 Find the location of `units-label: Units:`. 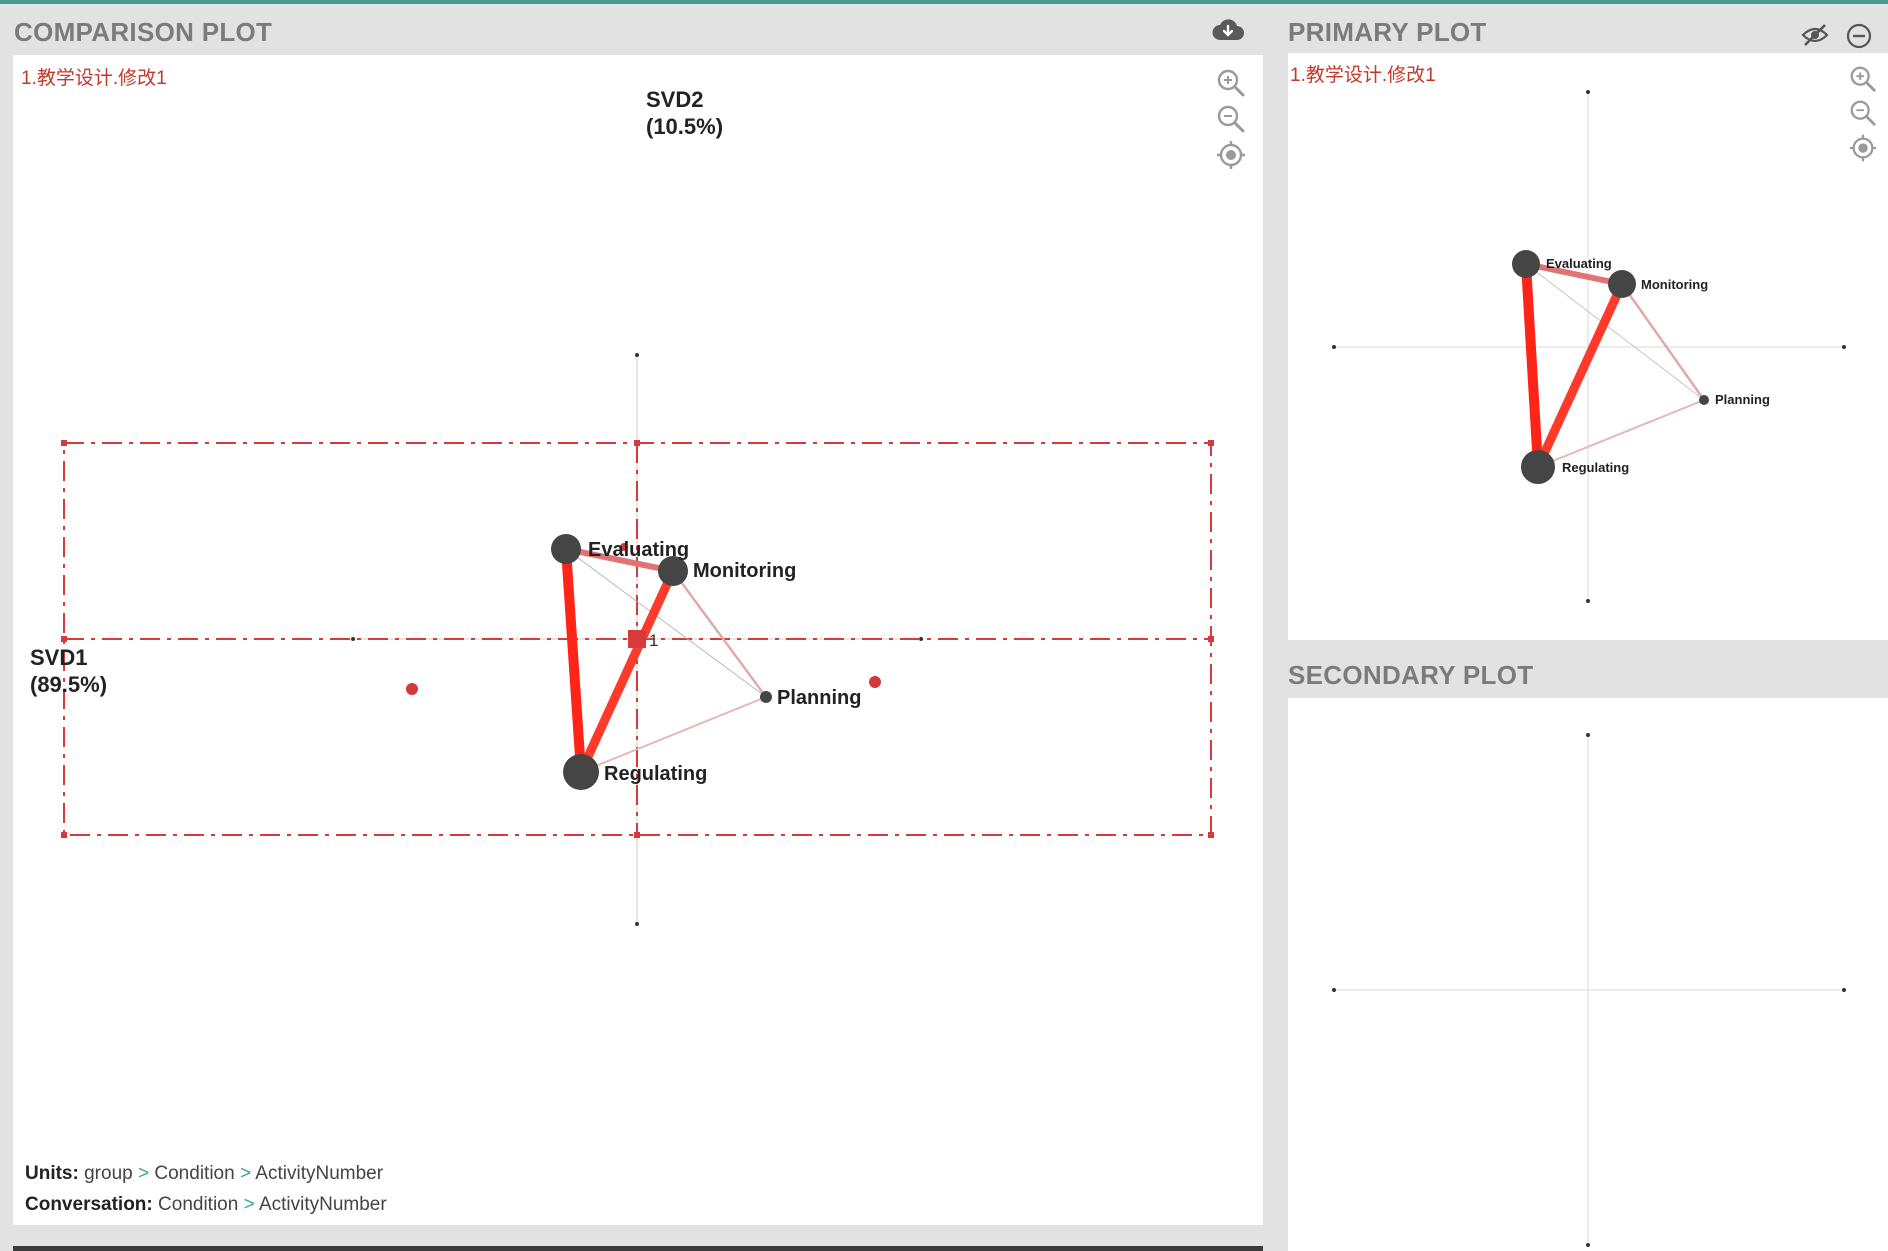

units-label: Units: is located at coordinates (52, 1173).